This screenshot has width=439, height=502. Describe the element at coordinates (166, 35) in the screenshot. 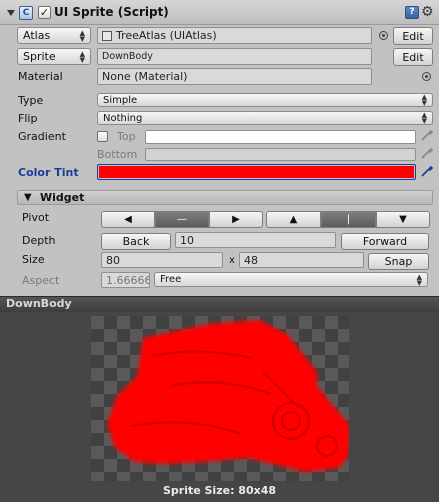

I see `atlas-field-value: TreeAtlas (UIAtlas)` at that location.